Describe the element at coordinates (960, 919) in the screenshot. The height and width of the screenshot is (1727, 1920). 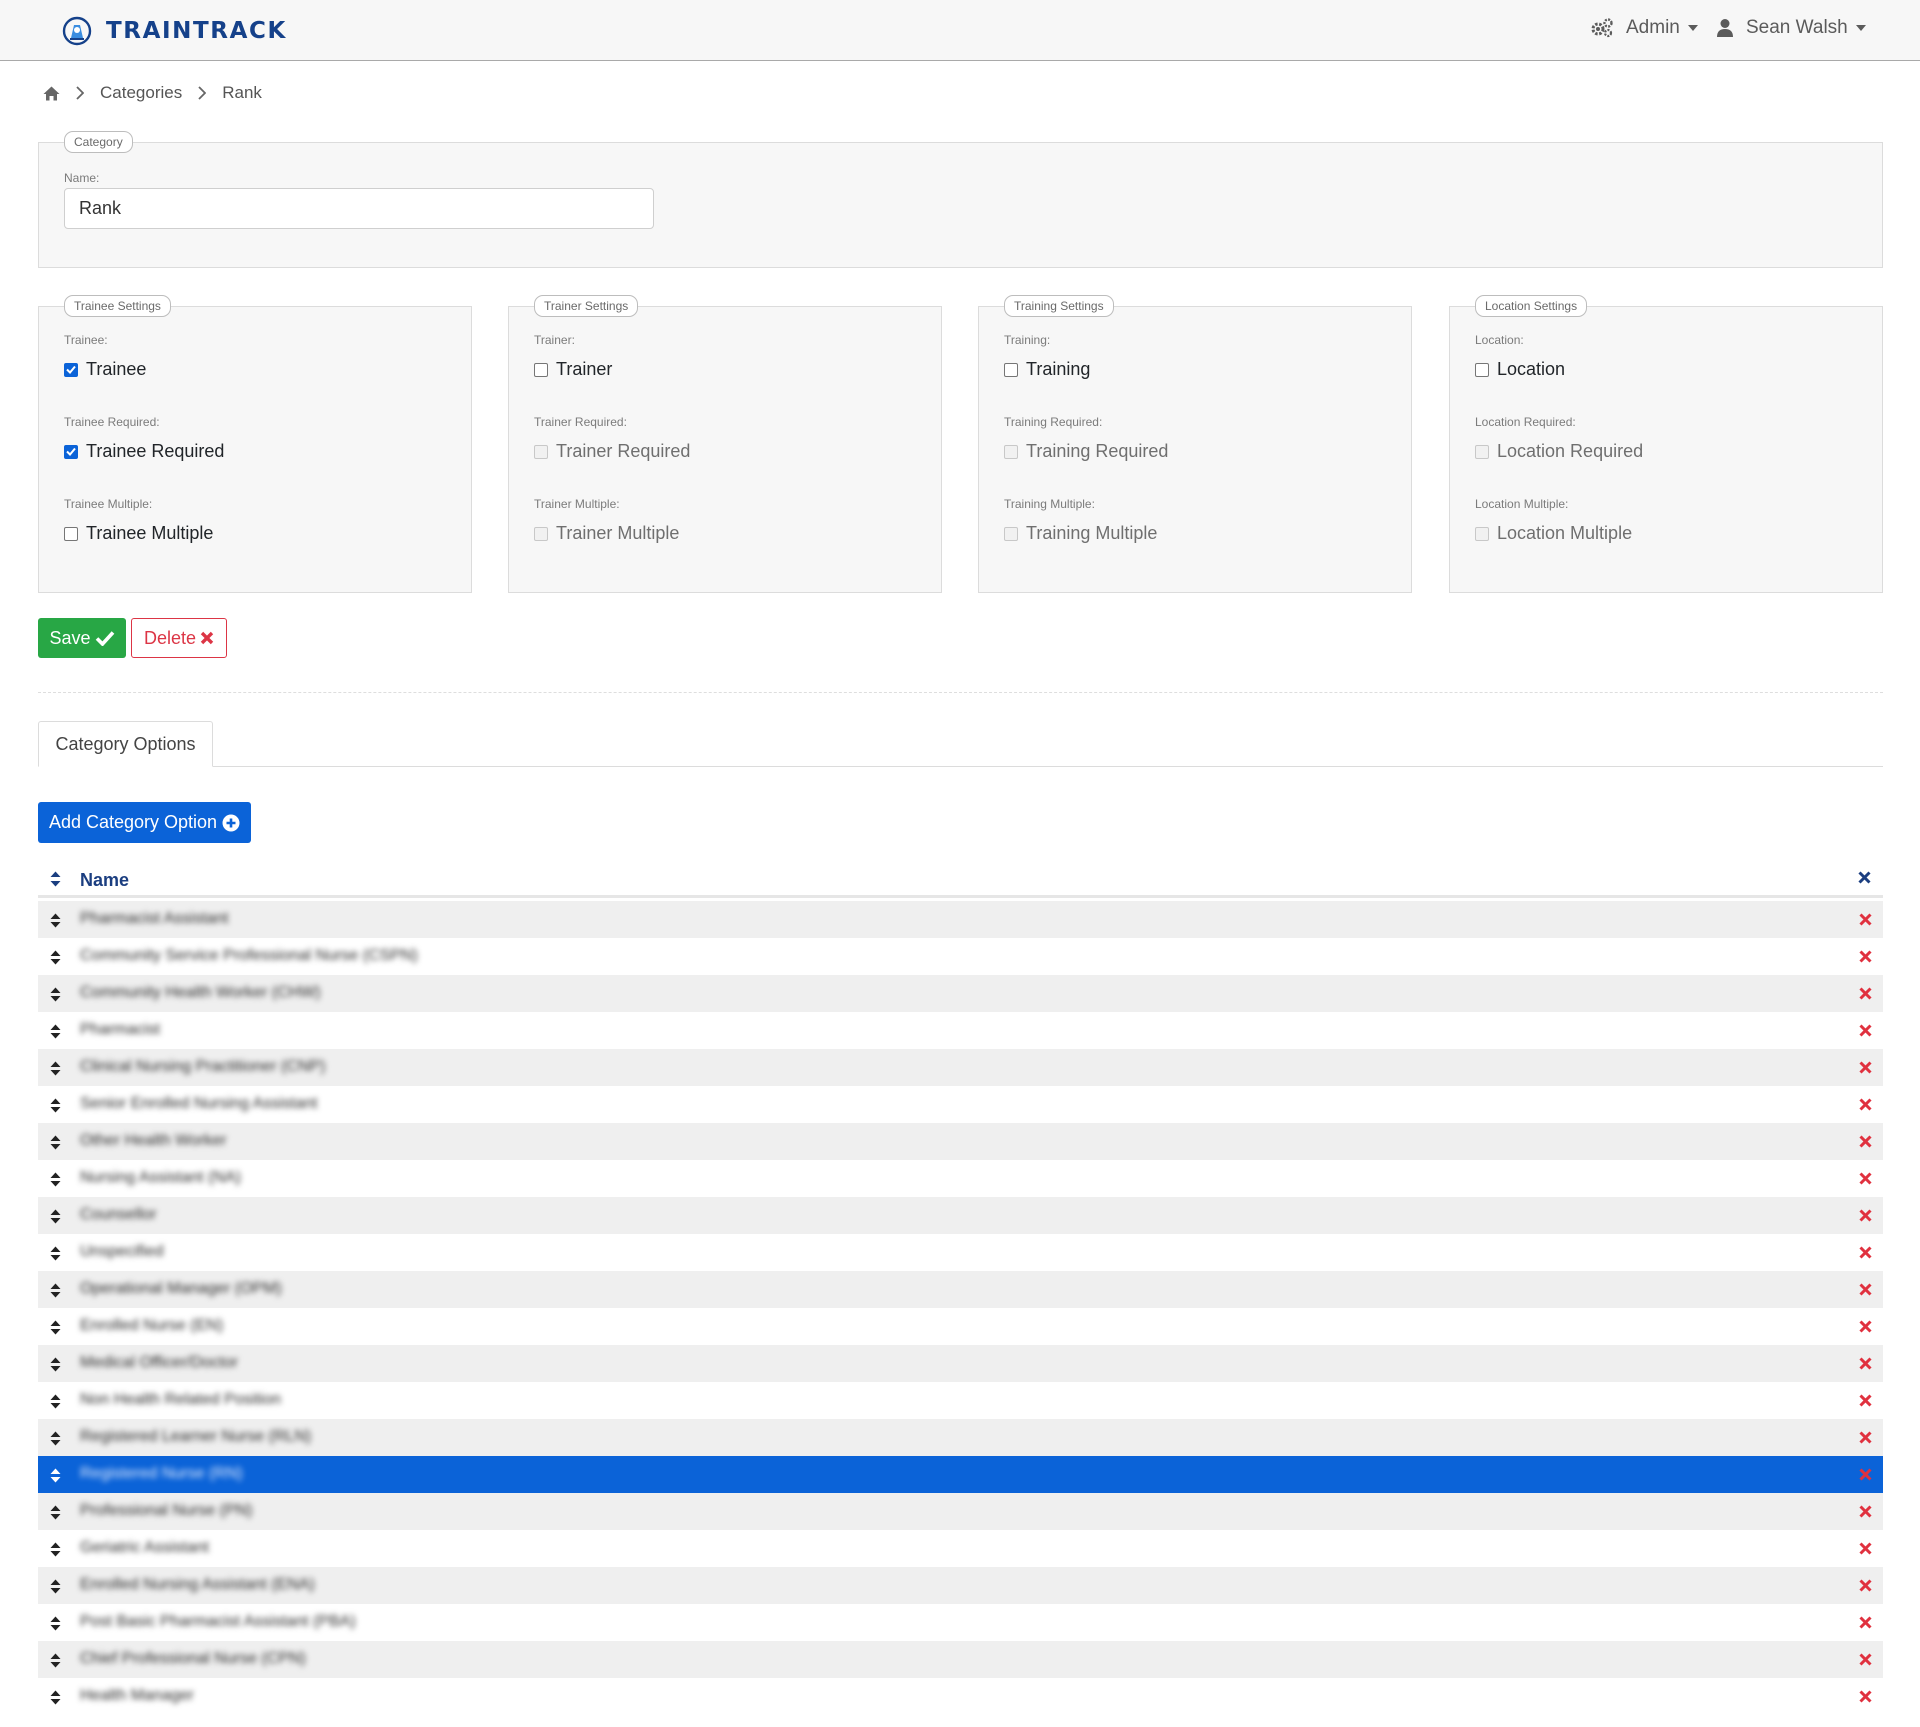
I see `table-row: Pharmacist Assistant` at that location.